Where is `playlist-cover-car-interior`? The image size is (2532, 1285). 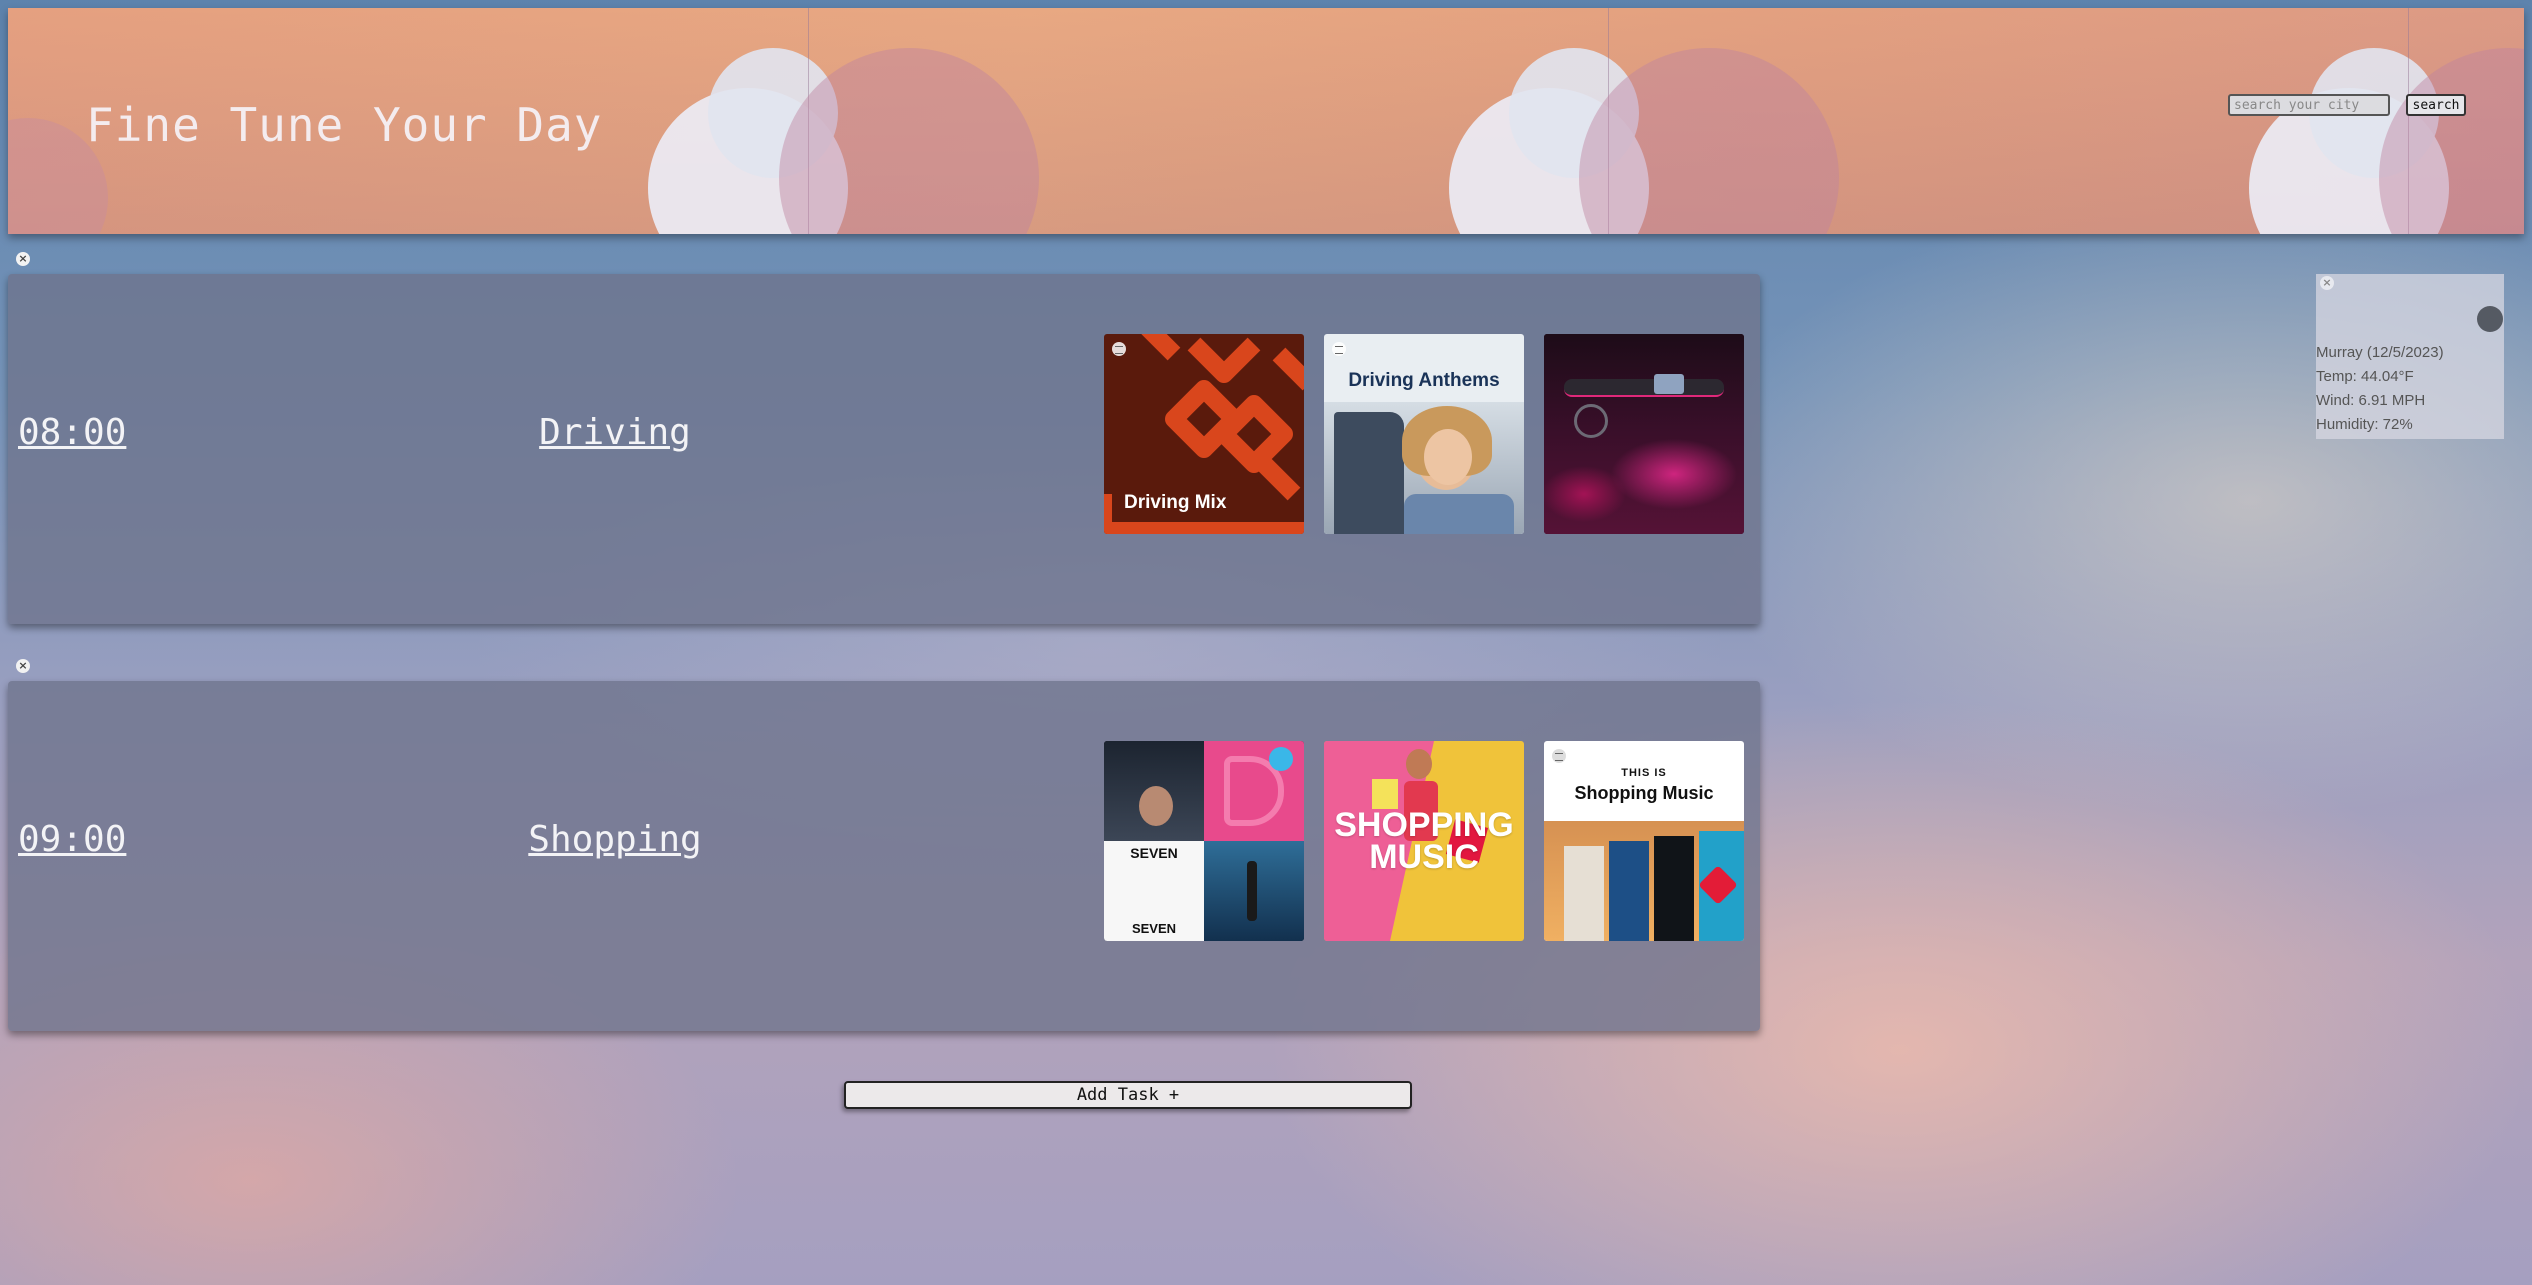
playlist-cover-car-interior is located at coordinates (1644, 434).